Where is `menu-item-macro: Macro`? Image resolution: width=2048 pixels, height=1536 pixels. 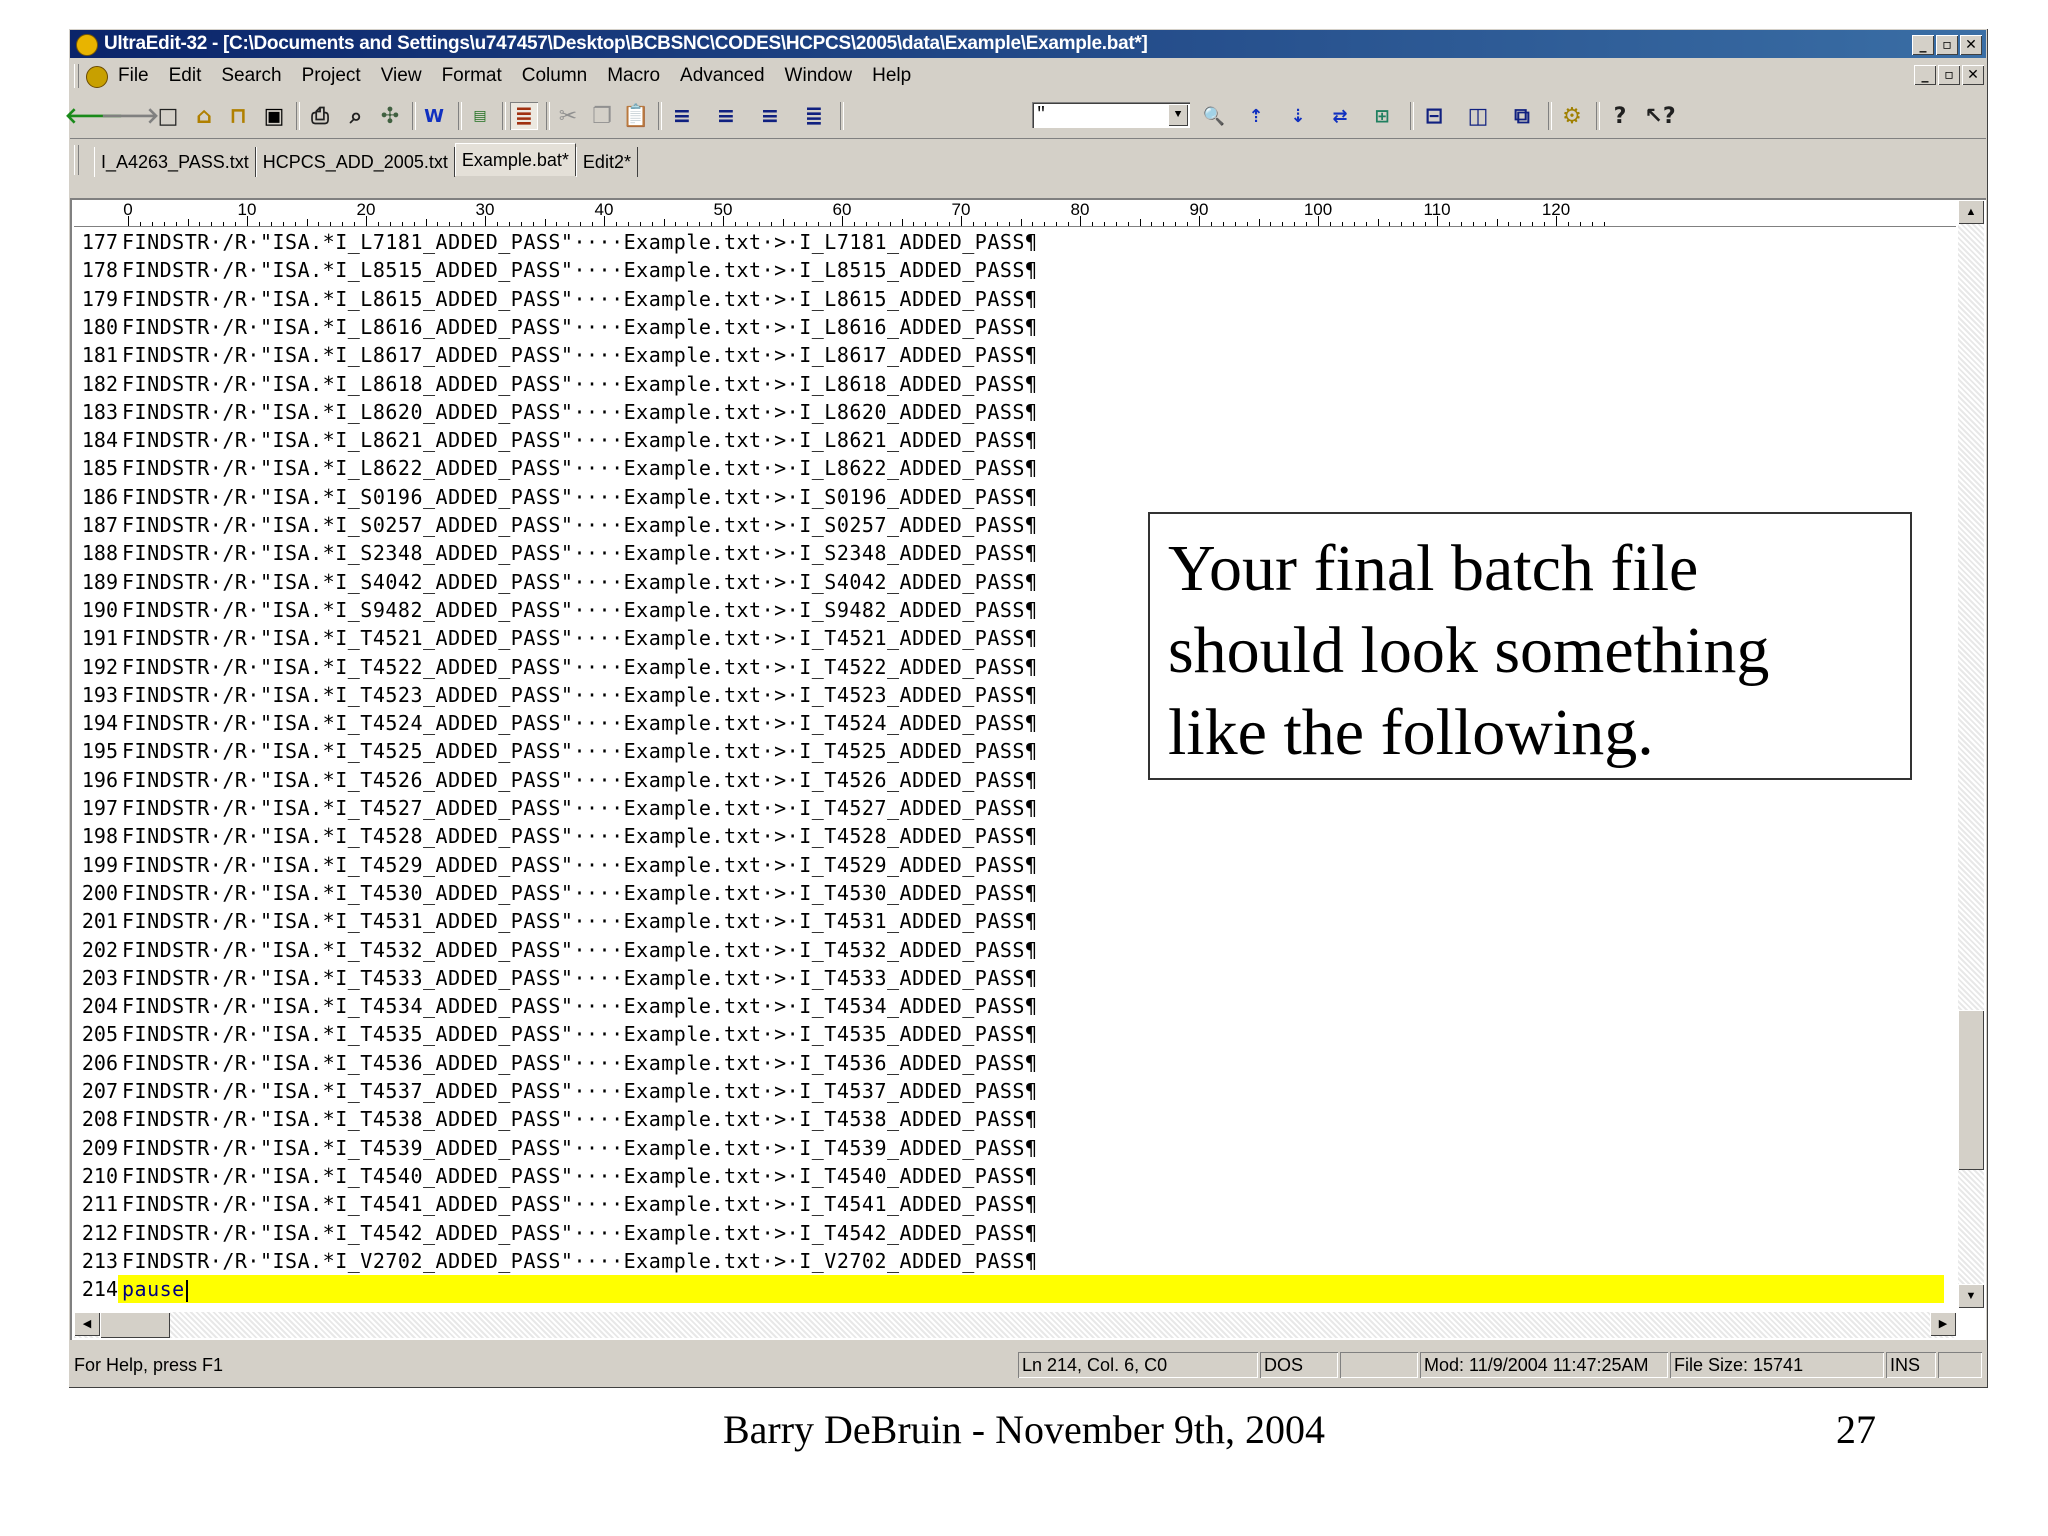
menu-item-macro: Macro is located at coordinates (633, 76).